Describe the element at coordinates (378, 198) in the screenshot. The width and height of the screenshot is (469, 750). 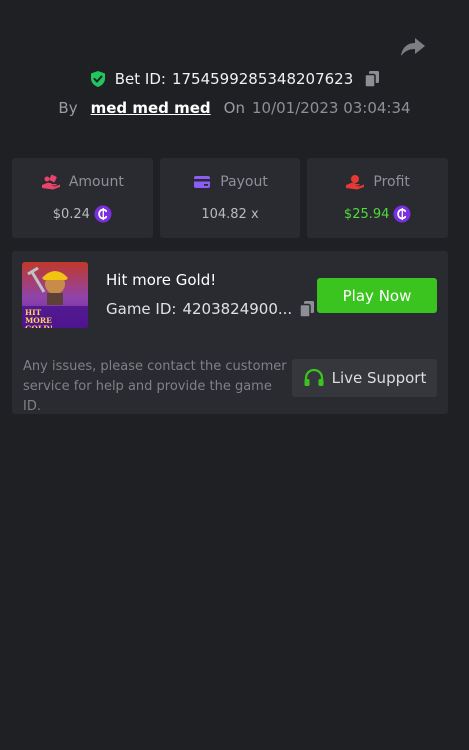
I see `stat-profit: Profit $25.94` at that location.